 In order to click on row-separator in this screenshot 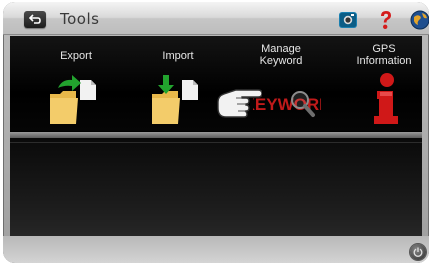, I will do `click(216, 142)`.